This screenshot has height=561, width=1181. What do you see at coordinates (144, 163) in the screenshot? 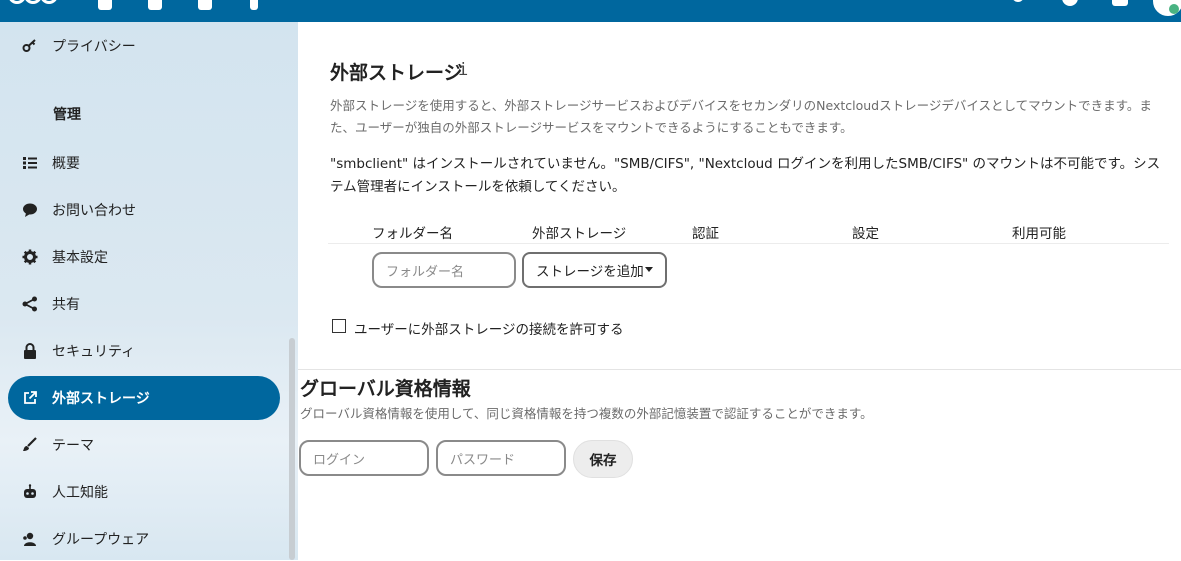
I see `sidebar-item-overview: 概要` at bounding box center [144, 163].